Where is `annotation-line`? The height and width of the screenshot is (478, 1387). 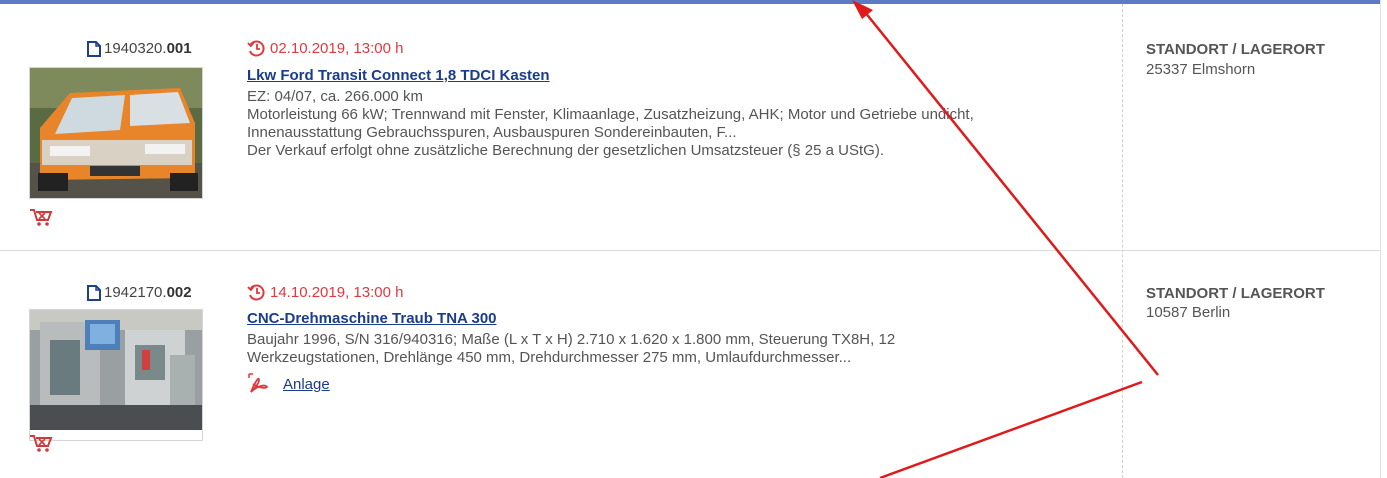 annotation-line is located at coordinates (1011, 429).